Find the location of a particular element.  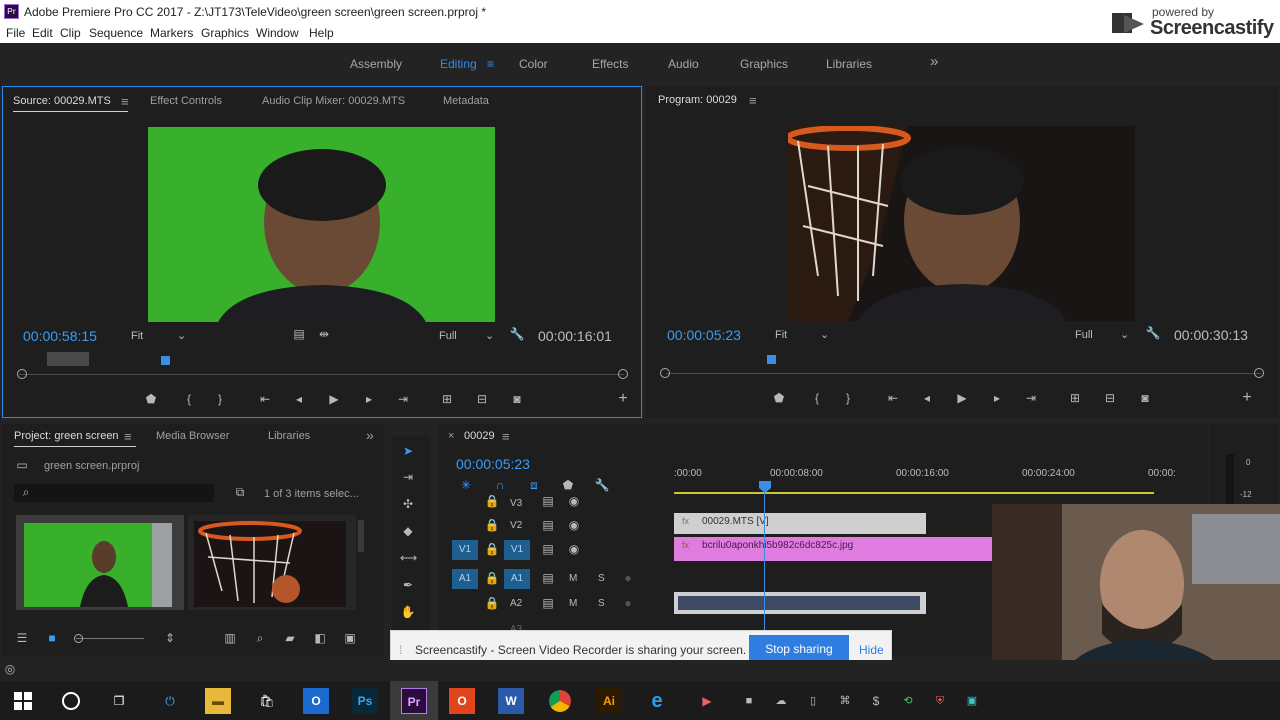

security-tray-icon: ⛨ is located at coordinates (940, 701).